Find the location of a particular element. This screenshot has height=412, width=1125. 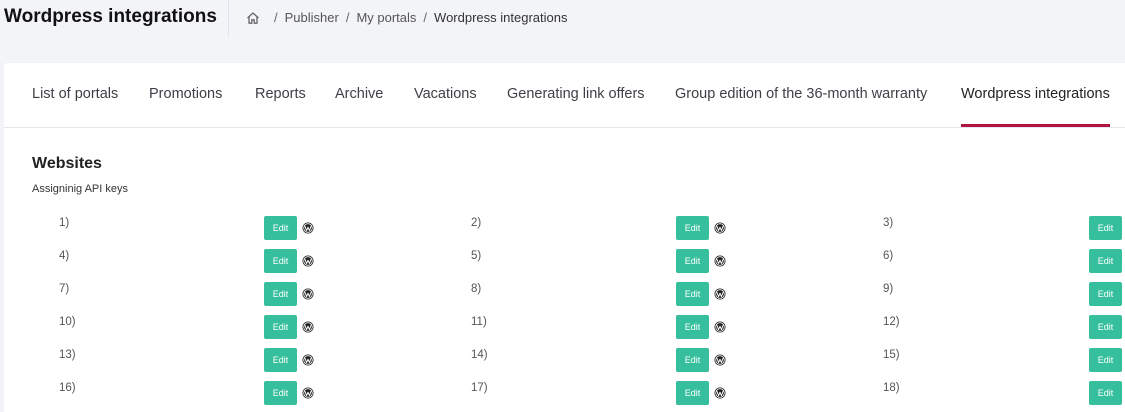

site-label: 9) is located at coordinates (888, 289).